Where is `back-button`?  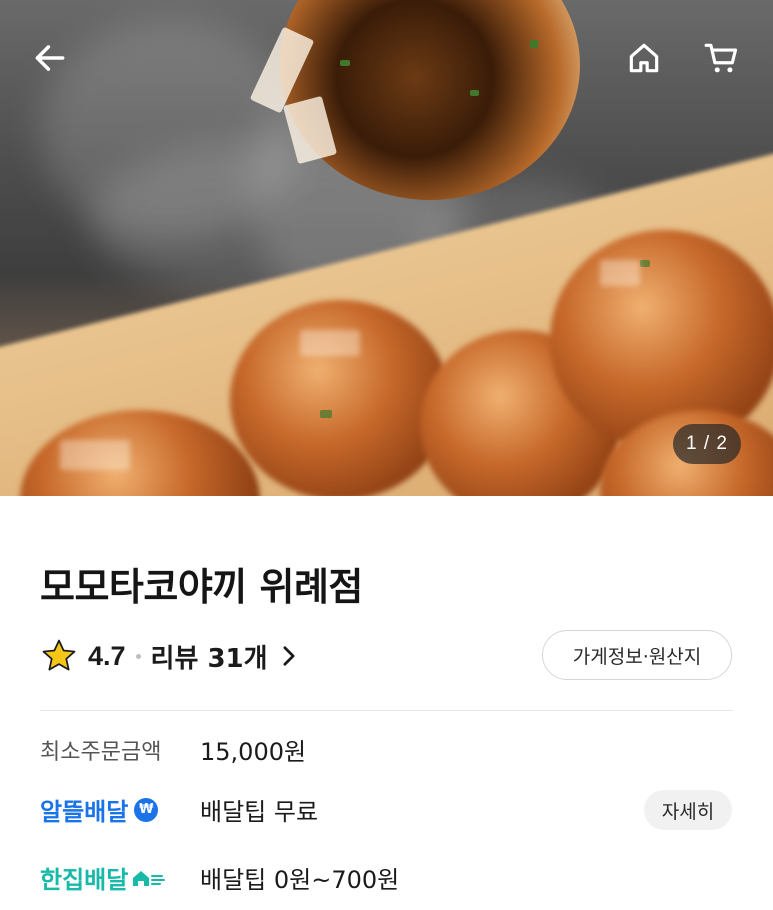
back-button is located at coordinates (50, 58).